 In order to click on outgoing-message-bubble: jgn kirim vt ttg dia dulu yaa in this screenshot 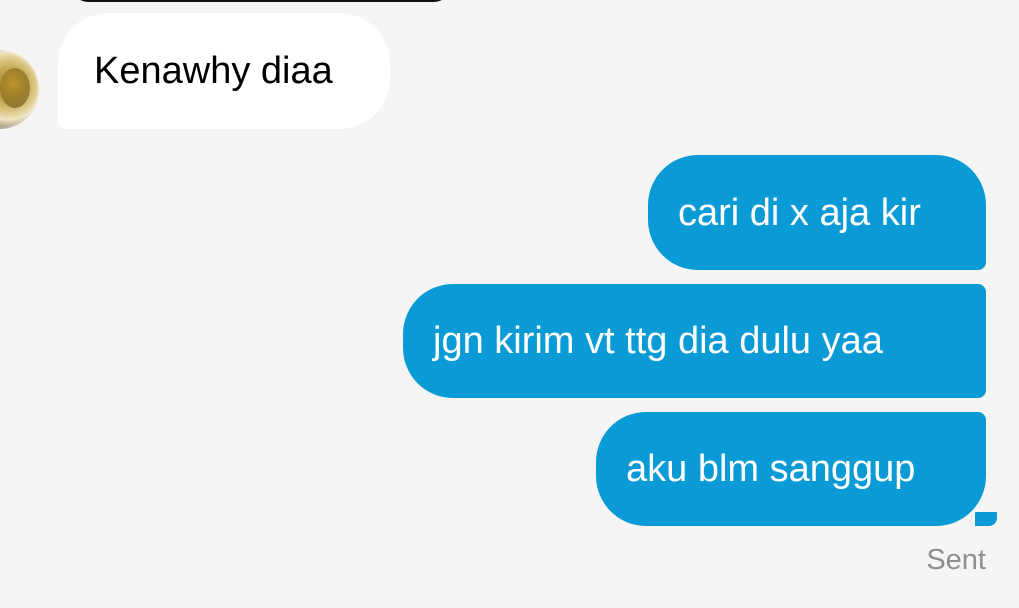, I will do `click(694, 341)`.